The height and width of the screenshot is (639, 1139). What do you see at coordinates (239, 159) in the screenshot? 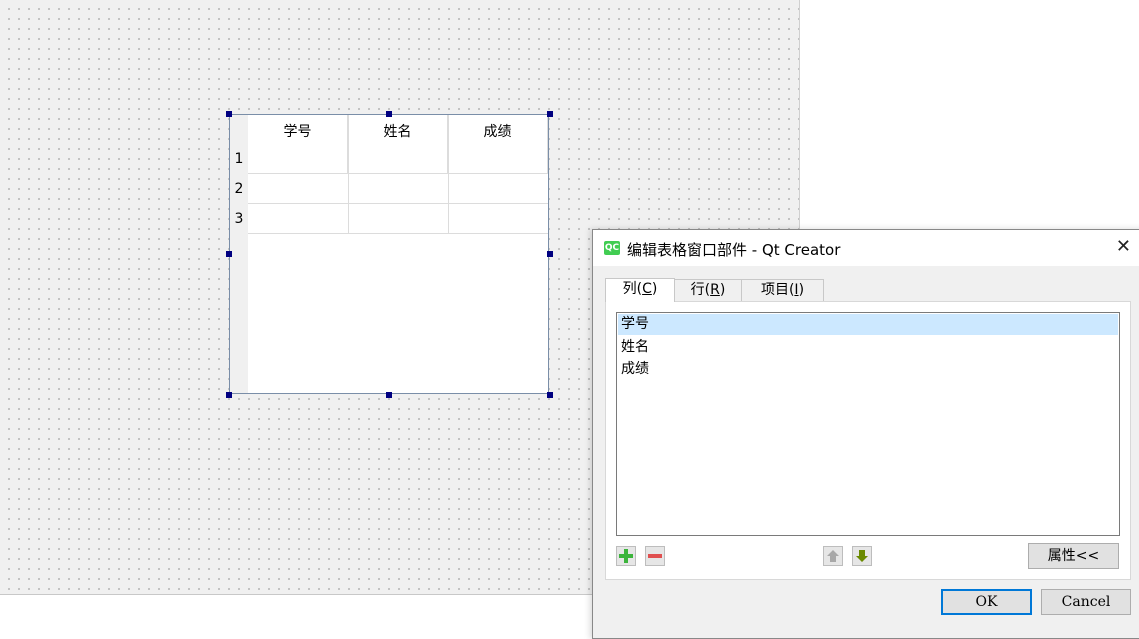
I see `row-header: 1` at bounding box center [239, 159].